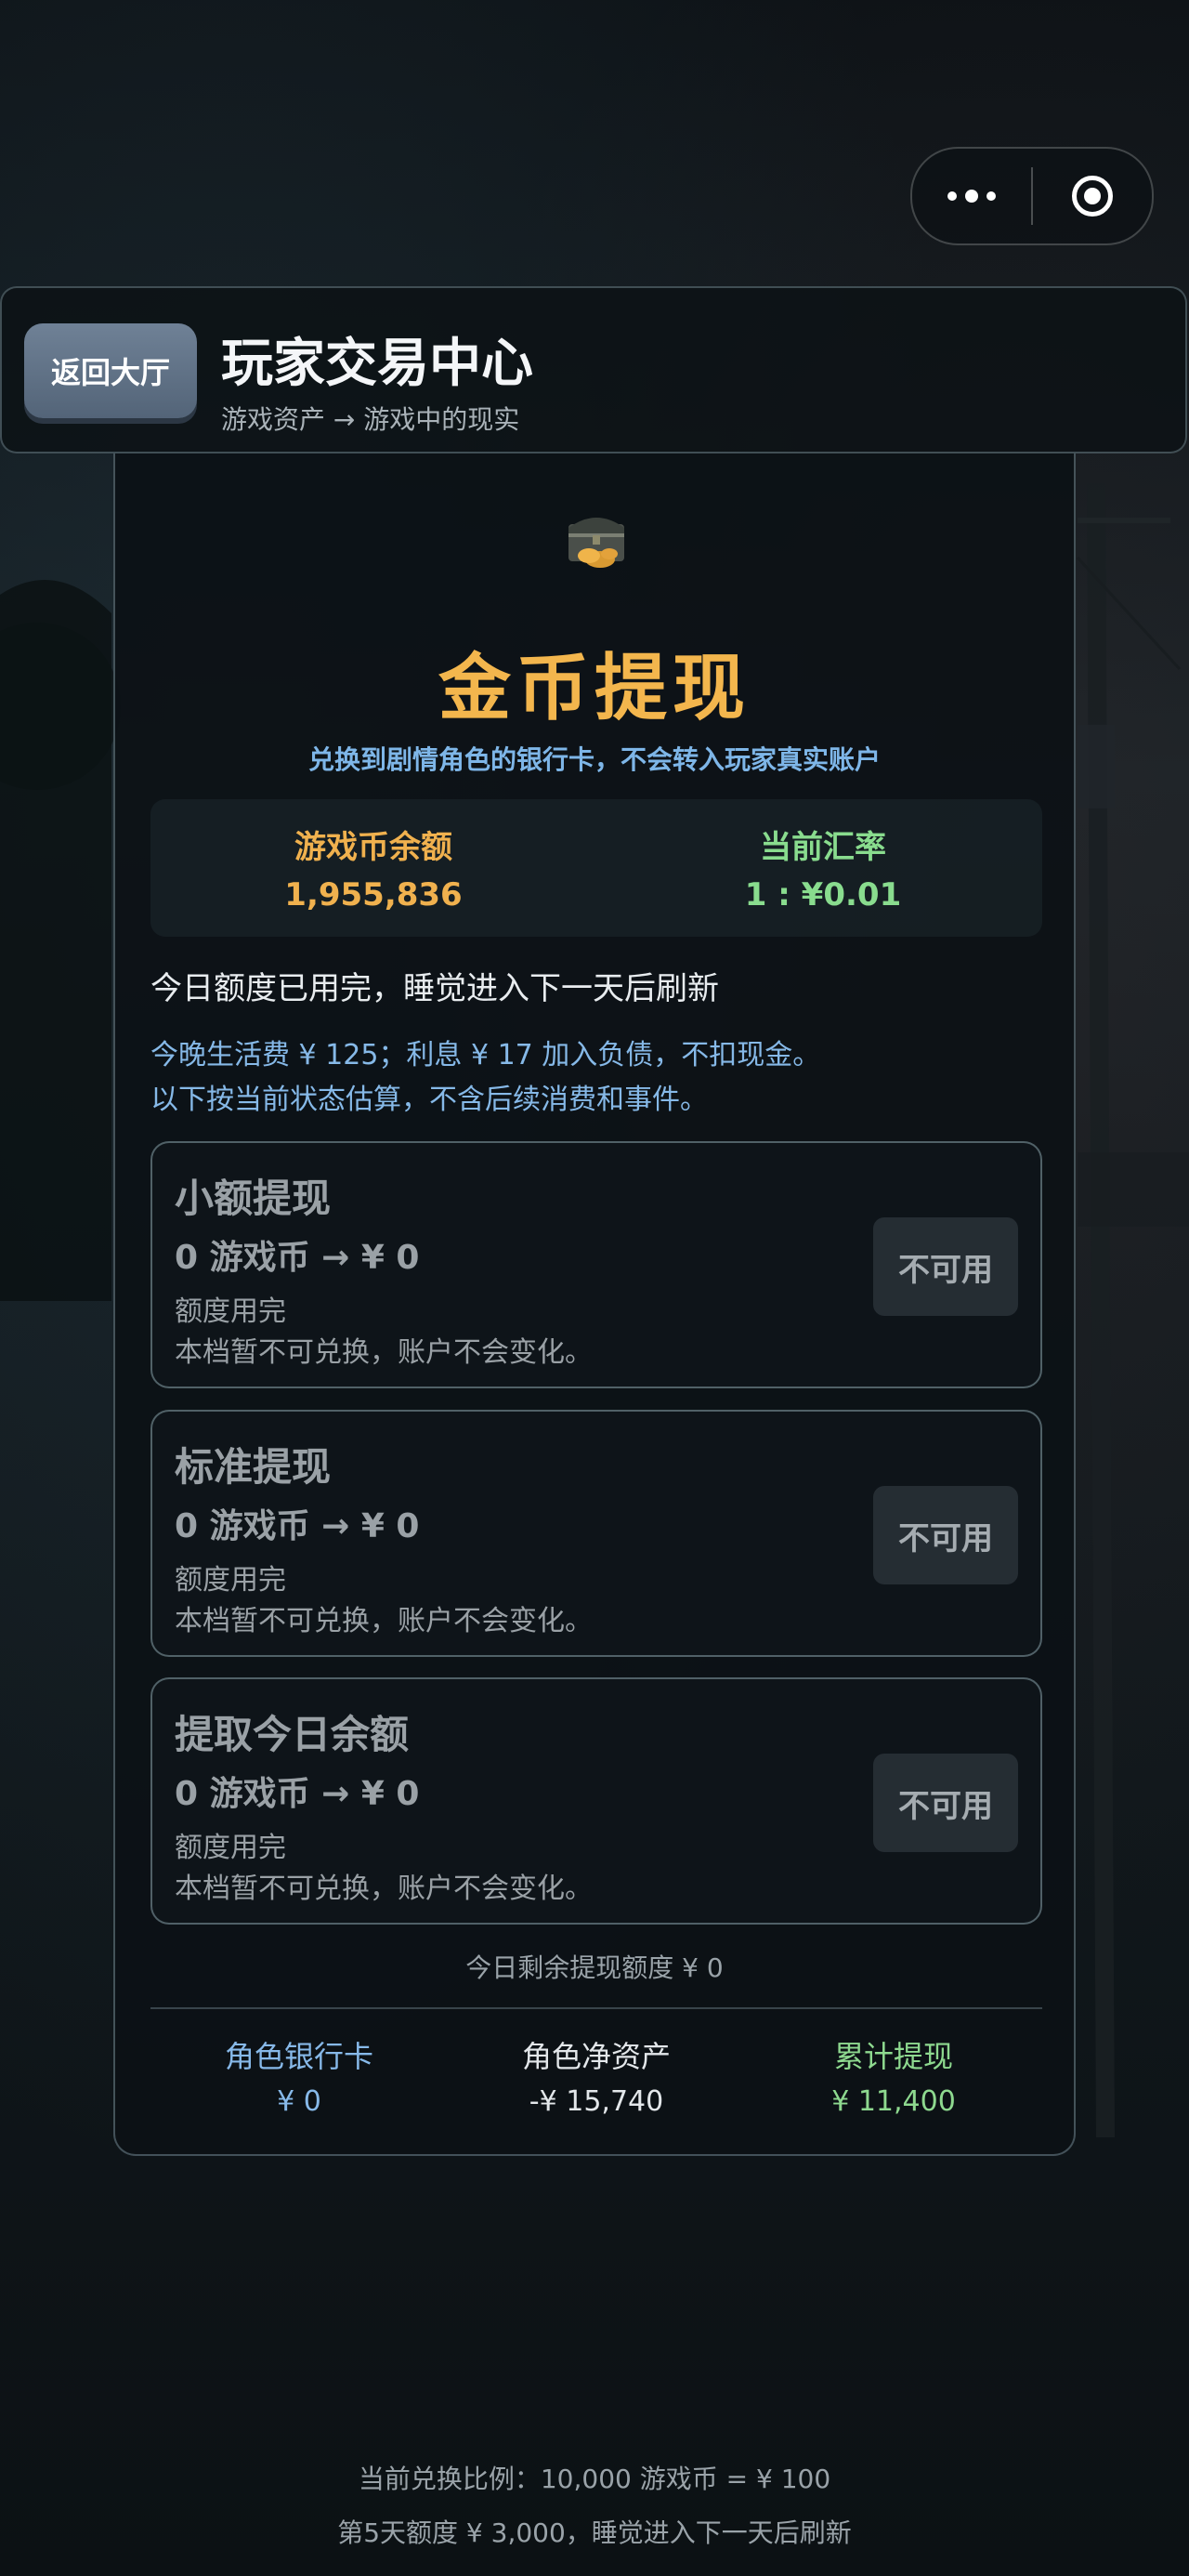  I want to click on close-miniapp-button, so click(1092, 196).